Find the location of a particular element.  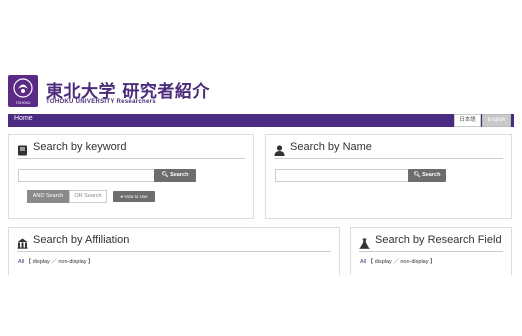

main-navbar: Home 日本語 English is located at coordinates (261, 120).